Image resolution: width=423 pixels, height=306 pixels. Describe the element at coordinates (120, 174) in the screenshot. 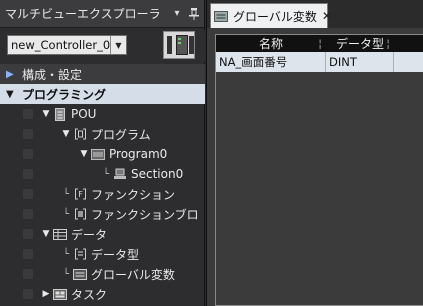

I see `ladder-section-icon` at that location.